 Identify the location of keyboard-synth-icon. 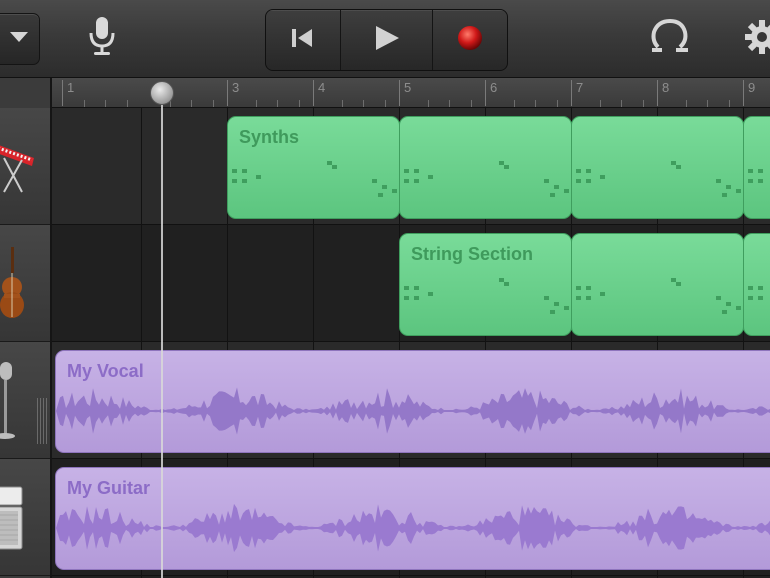
(20, 167).